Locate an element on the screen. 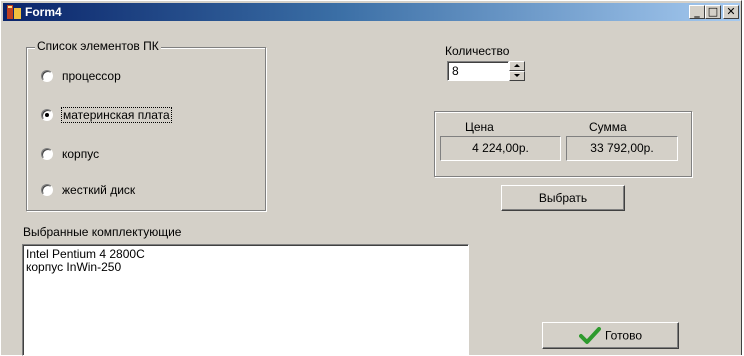 The width and height of the screenshot is (744, 356). minimize-button: _ is located at coordinates (697, 12).